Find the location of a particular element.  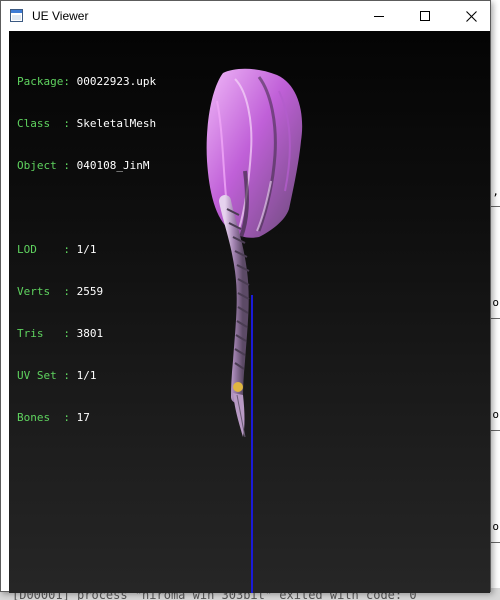

minimize-button is located at coordinates (379, 16).